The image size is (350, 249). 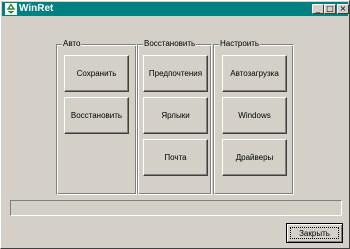 I want to click on autorun-button: Автозагрузка, so click(x=254, y=73).